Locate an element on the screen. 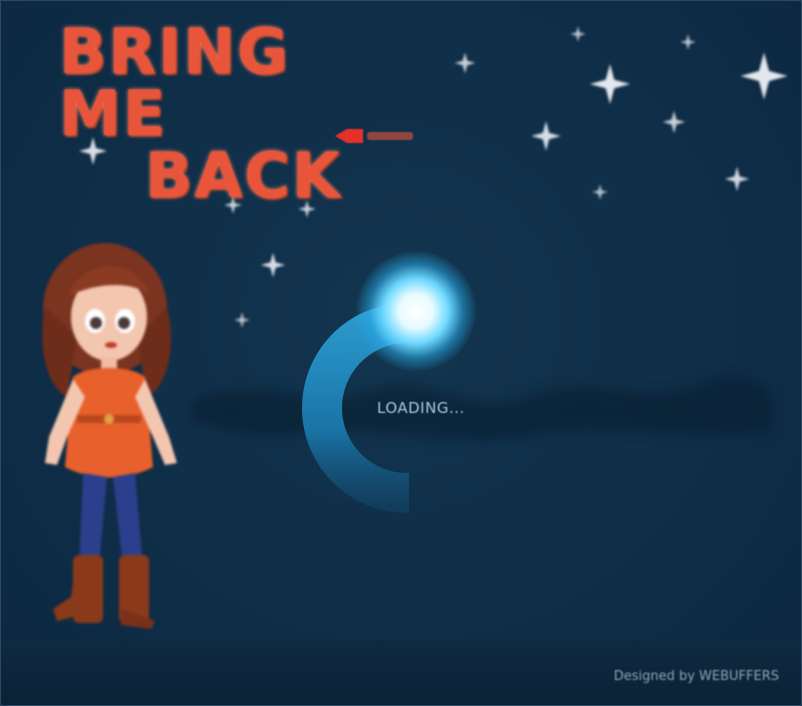  designer-credit: Designed by WEBUFFERS is located at coordinates (696, 676).